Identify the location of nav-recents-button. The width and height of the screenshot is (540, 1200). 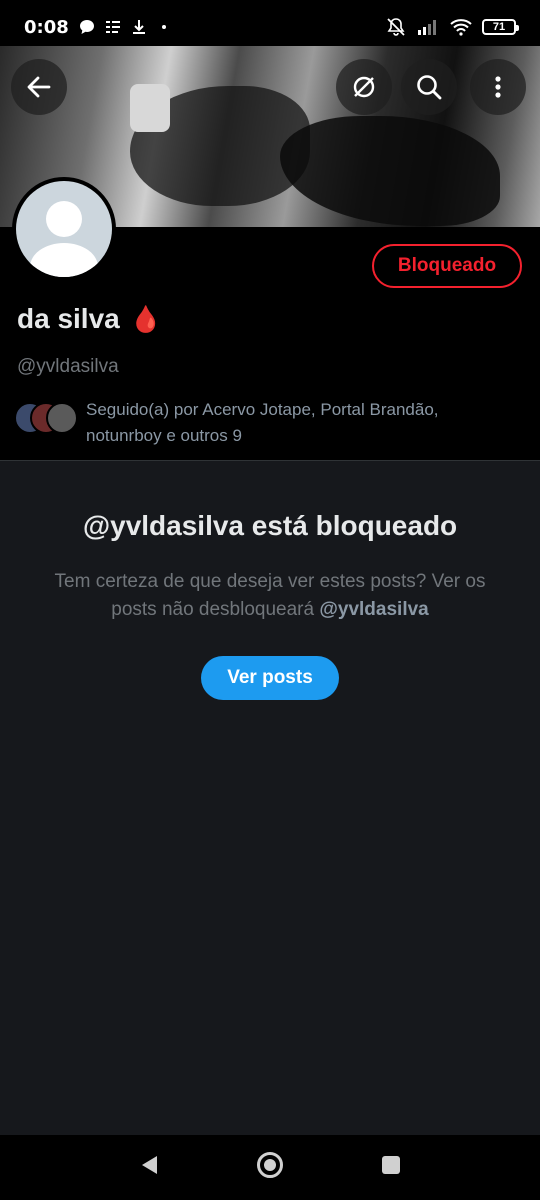
(391, 1167).